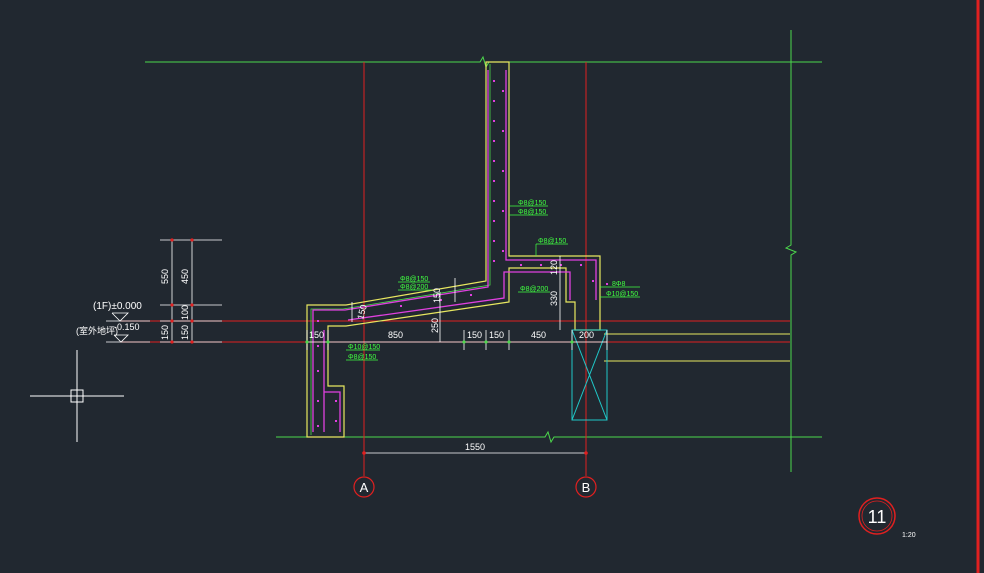 Image resolution: width=984 pixels, height=573 pixels. Describe the element at coordinates (127, 327) in the screenshot. I see `level-label-ground-value: -0.150` at that location.